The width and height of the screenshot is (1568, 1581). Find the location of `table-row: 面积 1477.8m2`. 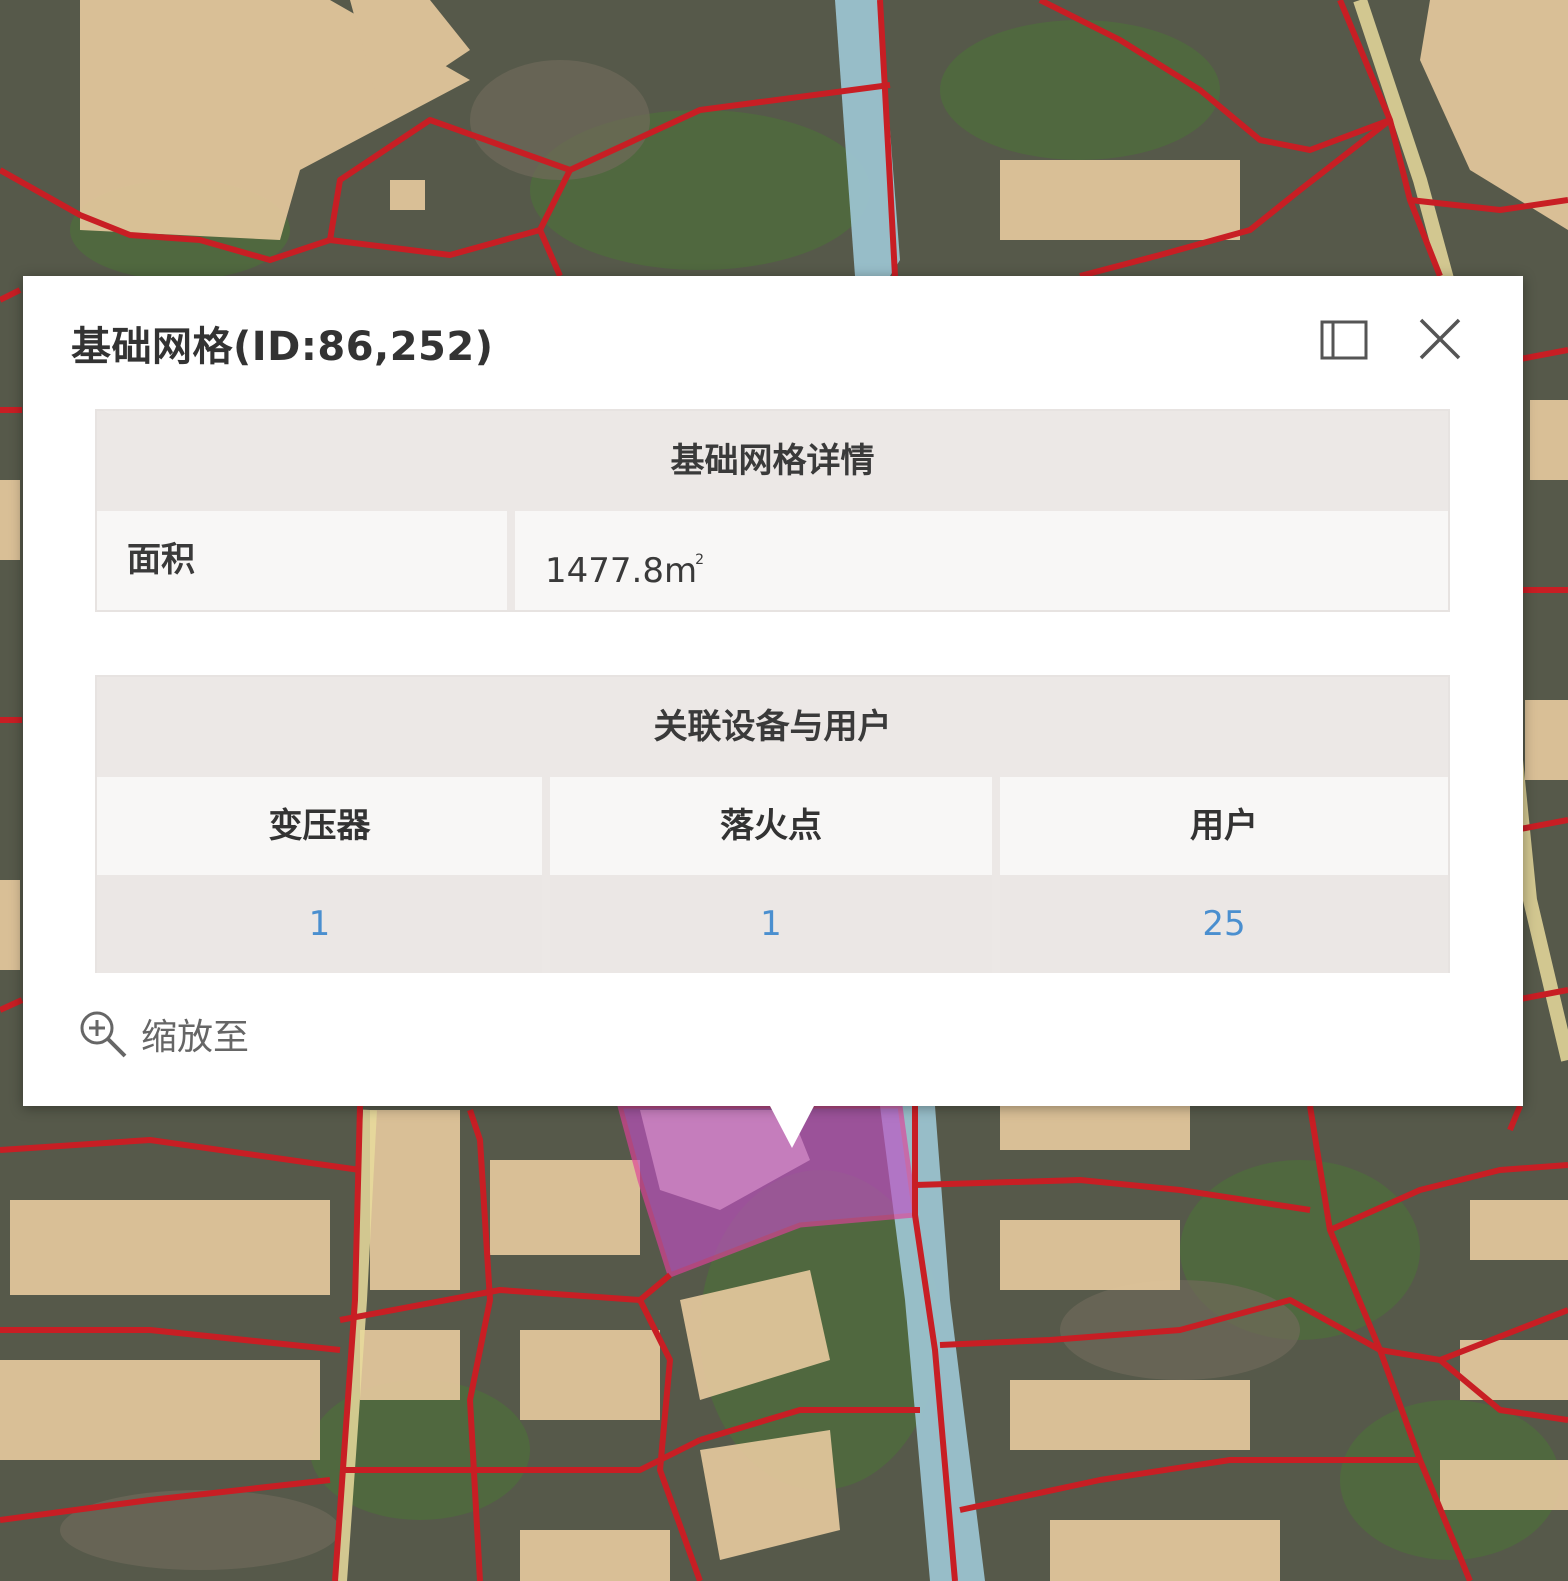

table-row: 面积 1477.8m2 is located at coordinates (772, 560).